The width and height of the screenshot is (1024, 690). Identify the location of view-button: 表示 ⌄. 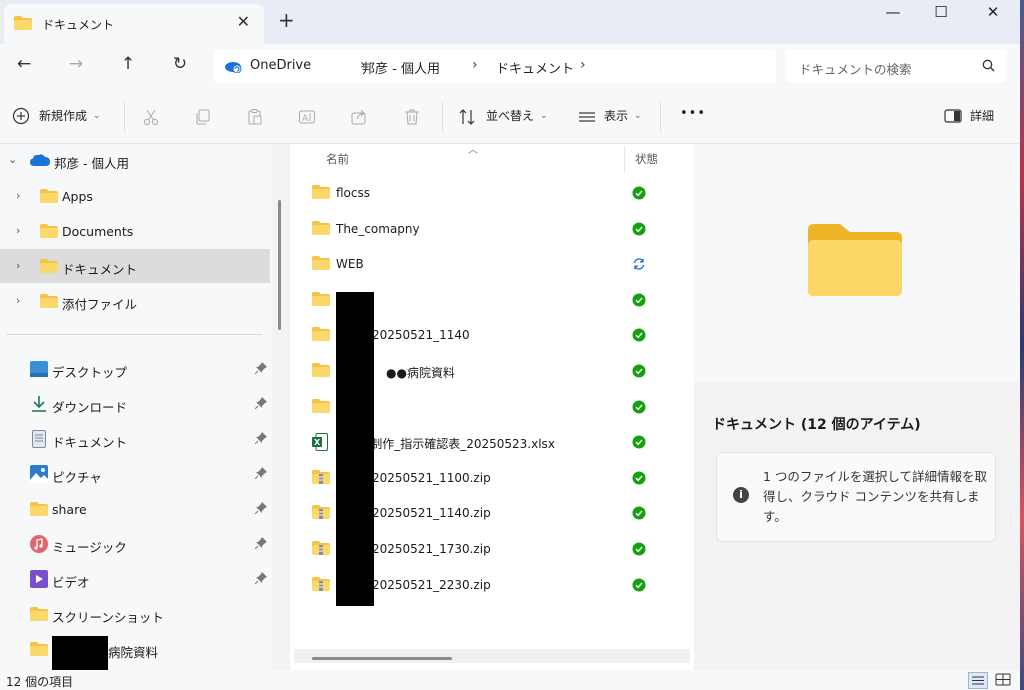
(623, 115).